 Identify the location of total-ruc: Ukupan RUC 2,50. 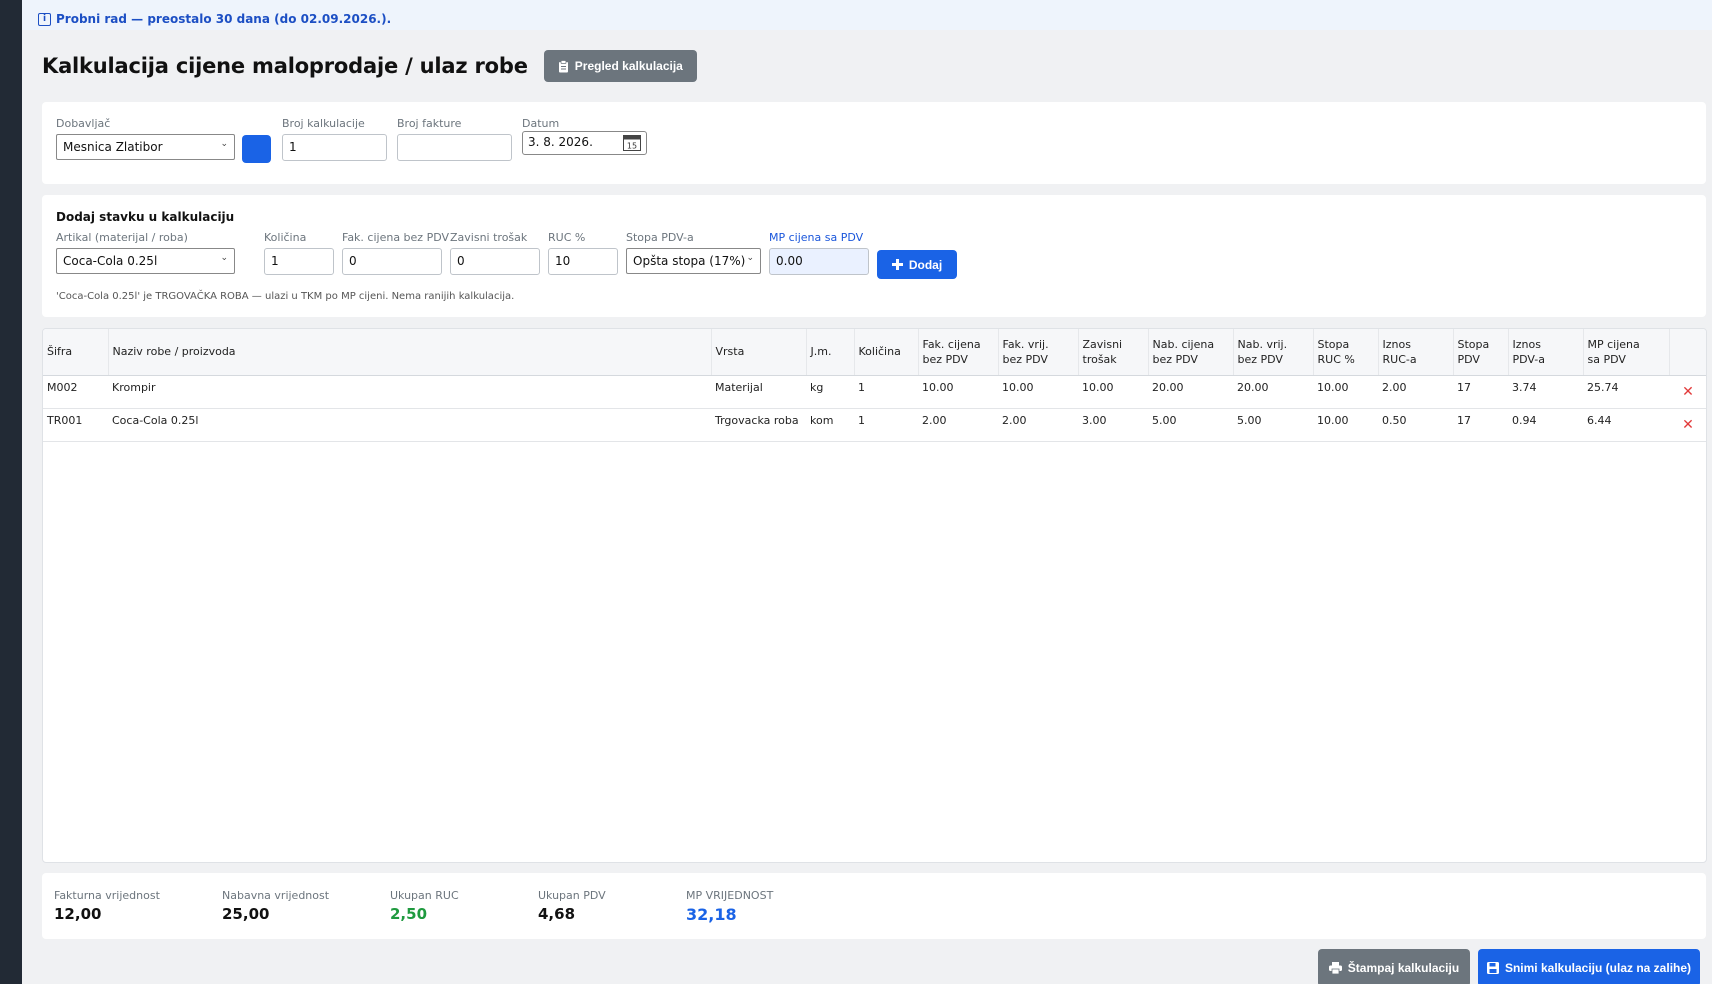
(424, 906).